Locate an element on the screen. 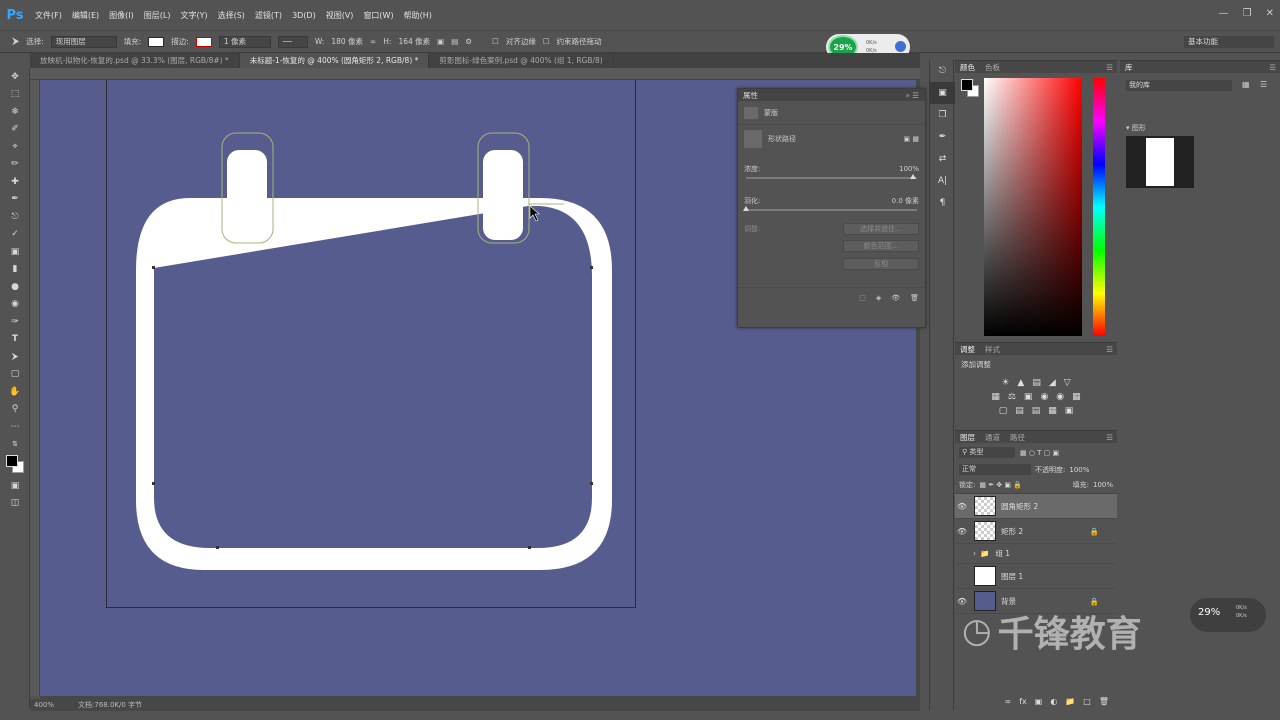  fill-field: 100% is located at coordinates (1103, 485).